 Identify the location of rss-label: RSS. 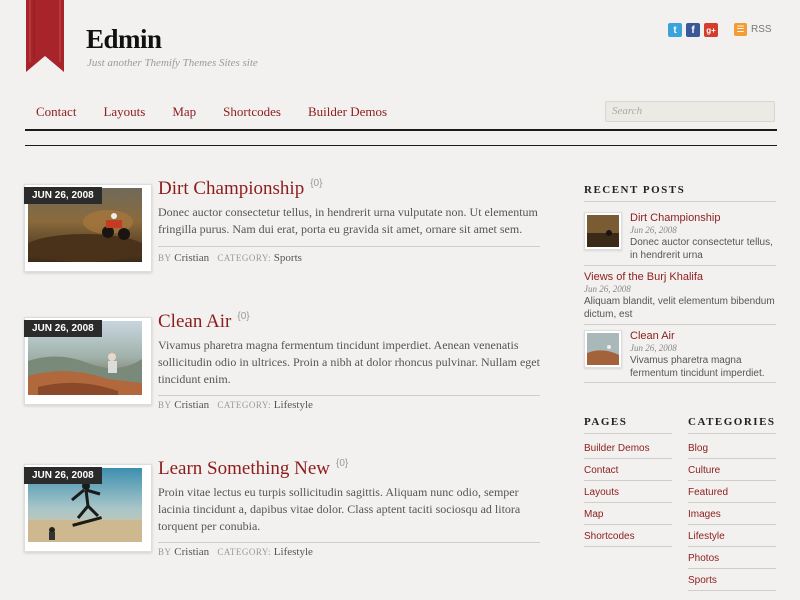
(761, 29).